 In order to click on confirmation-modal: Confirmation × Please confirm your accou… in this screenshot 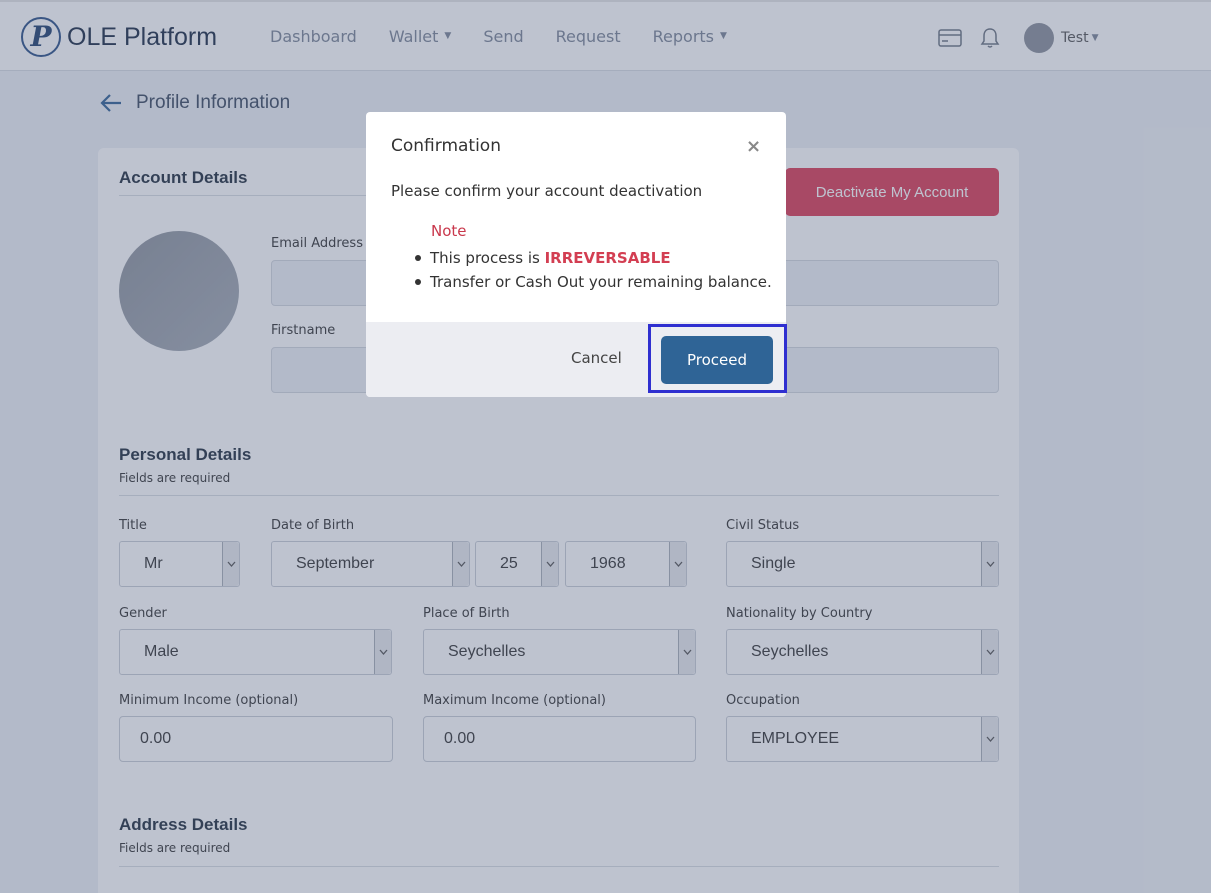, I will do `click(576, 254)`.